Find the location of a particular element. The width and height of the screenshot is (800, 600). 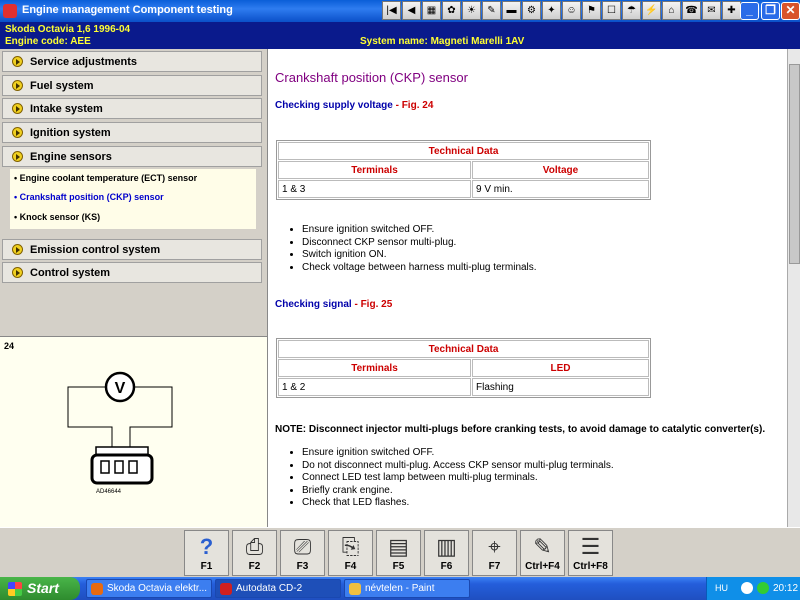

document-icon: ▤ is located at coordinates (398, 546).